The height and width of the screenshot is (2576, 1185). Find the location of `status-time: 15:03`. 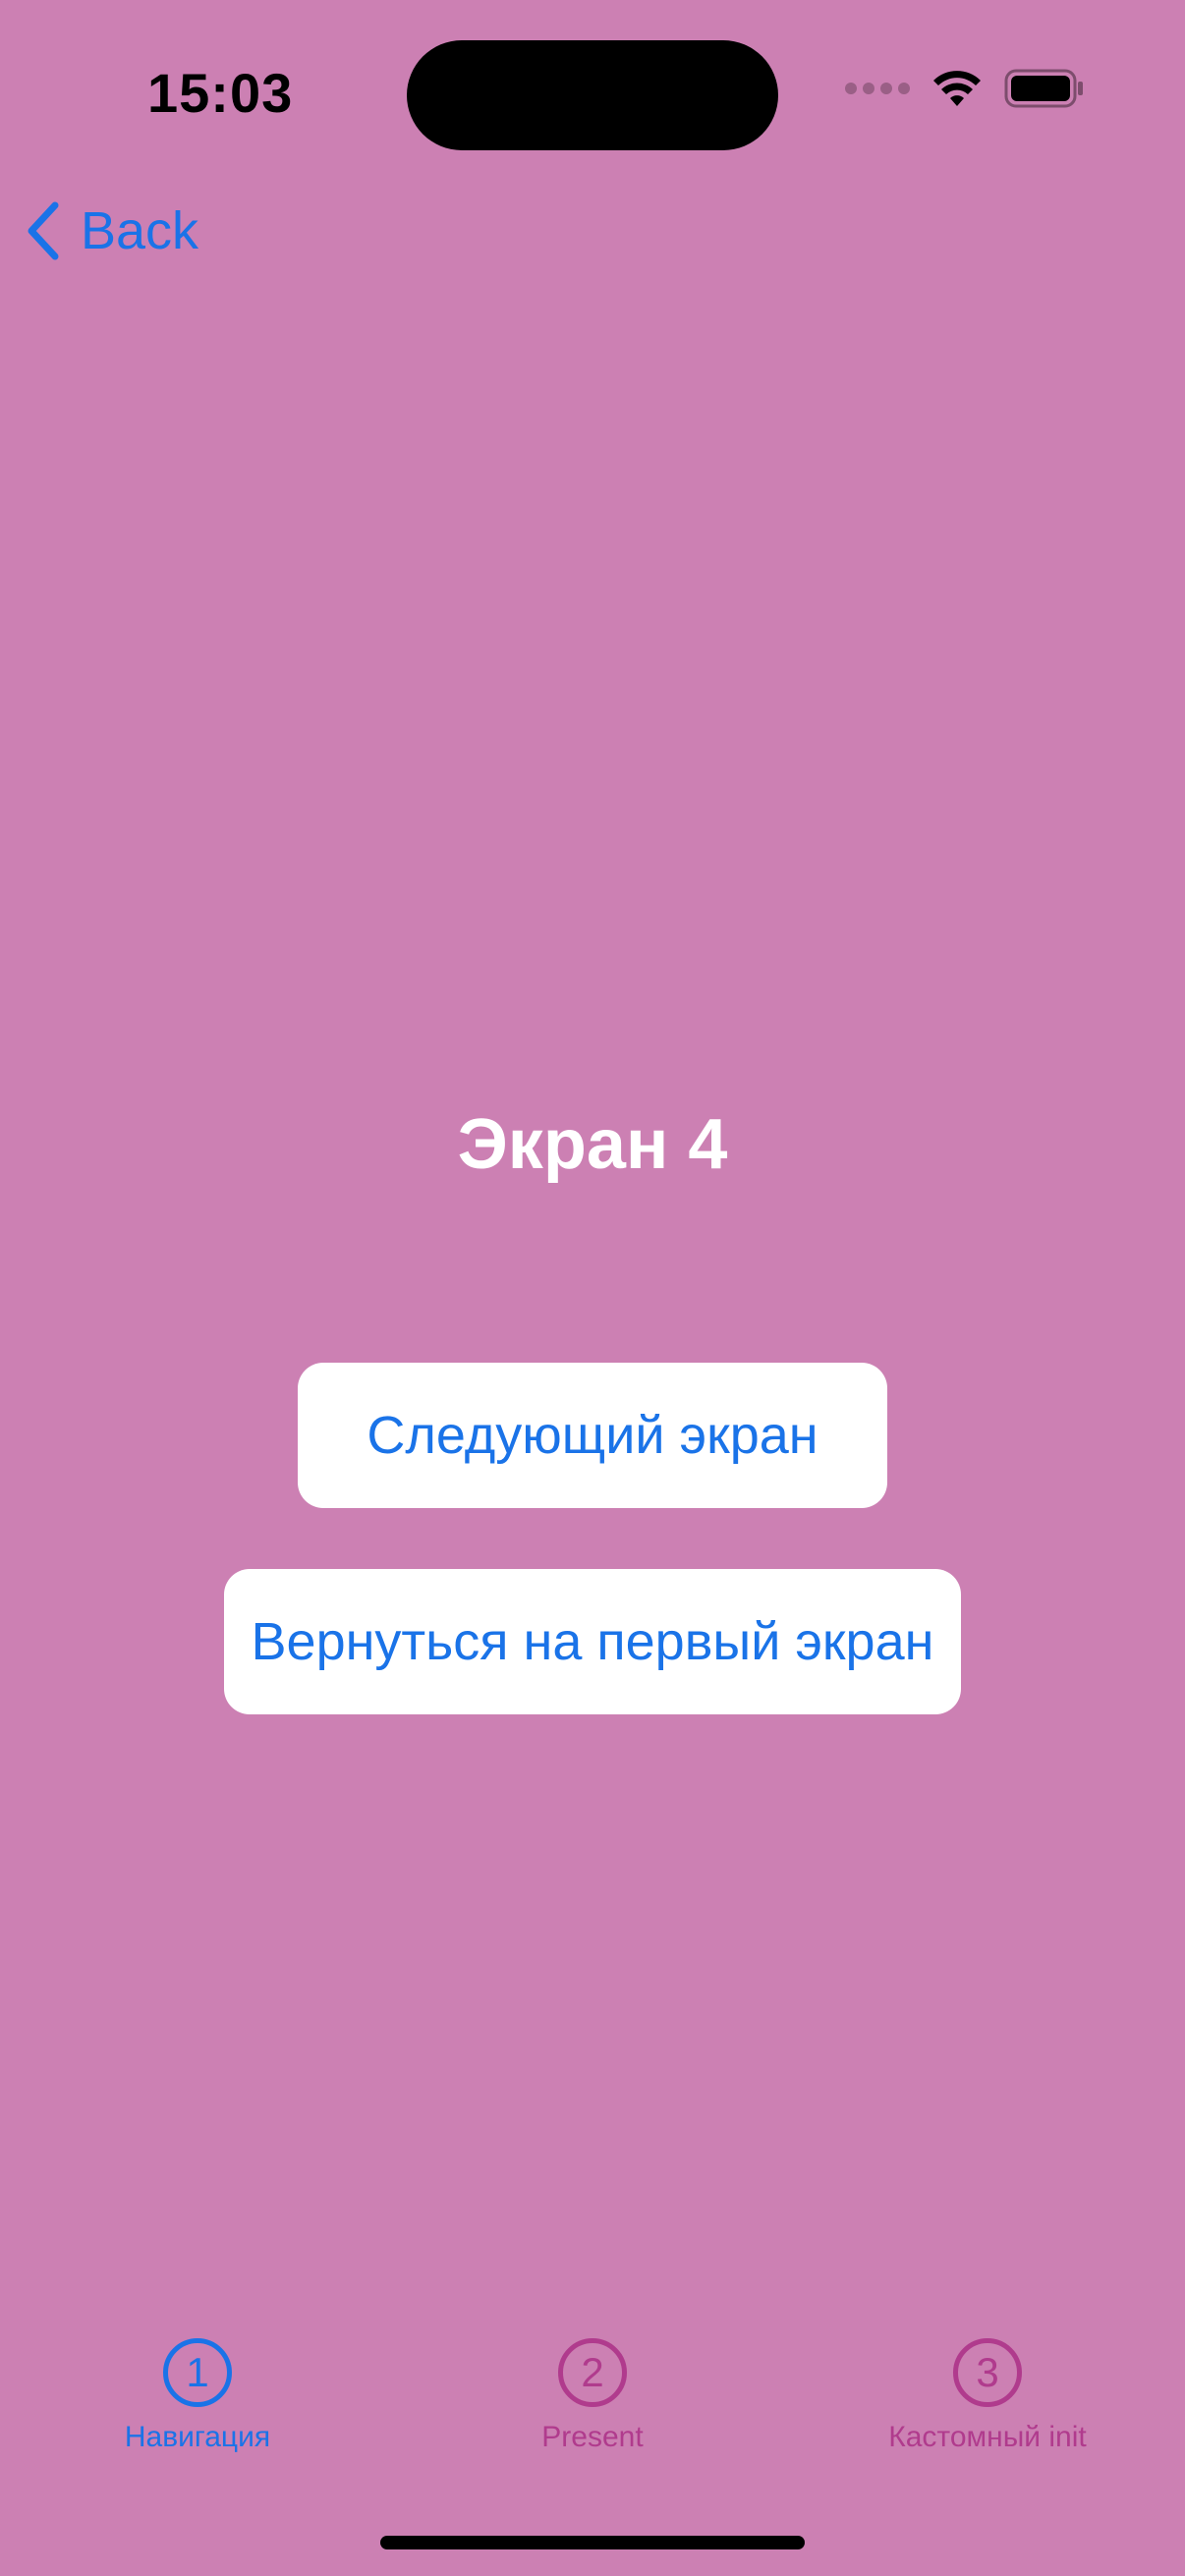

status-time: 15:03 is located at coordinates (221, 93).